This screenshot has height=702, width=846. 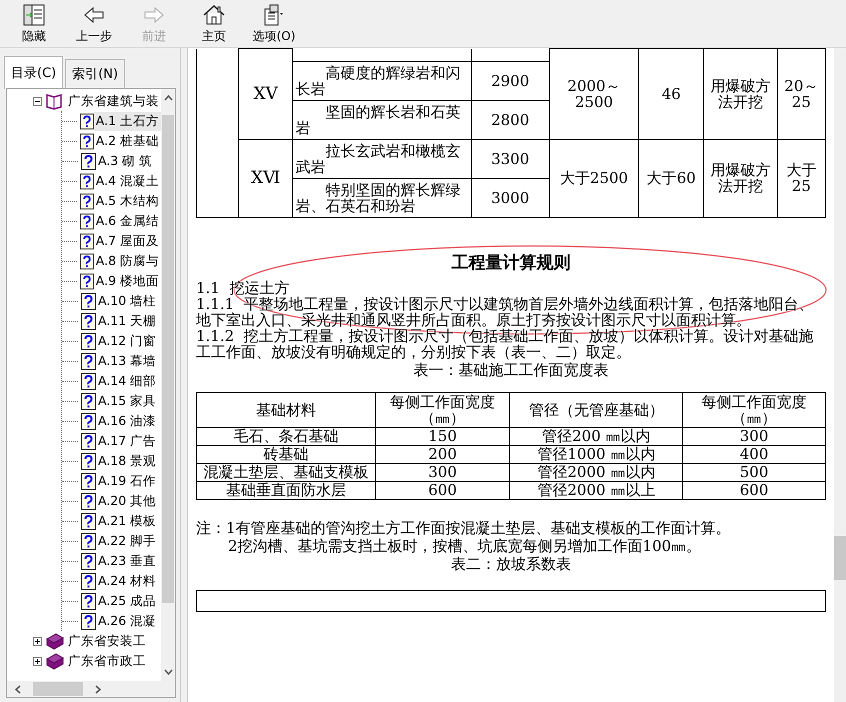 I want to click on table-cell: 坚固的辉长岩和石英岩, so click(x=382, y=119).